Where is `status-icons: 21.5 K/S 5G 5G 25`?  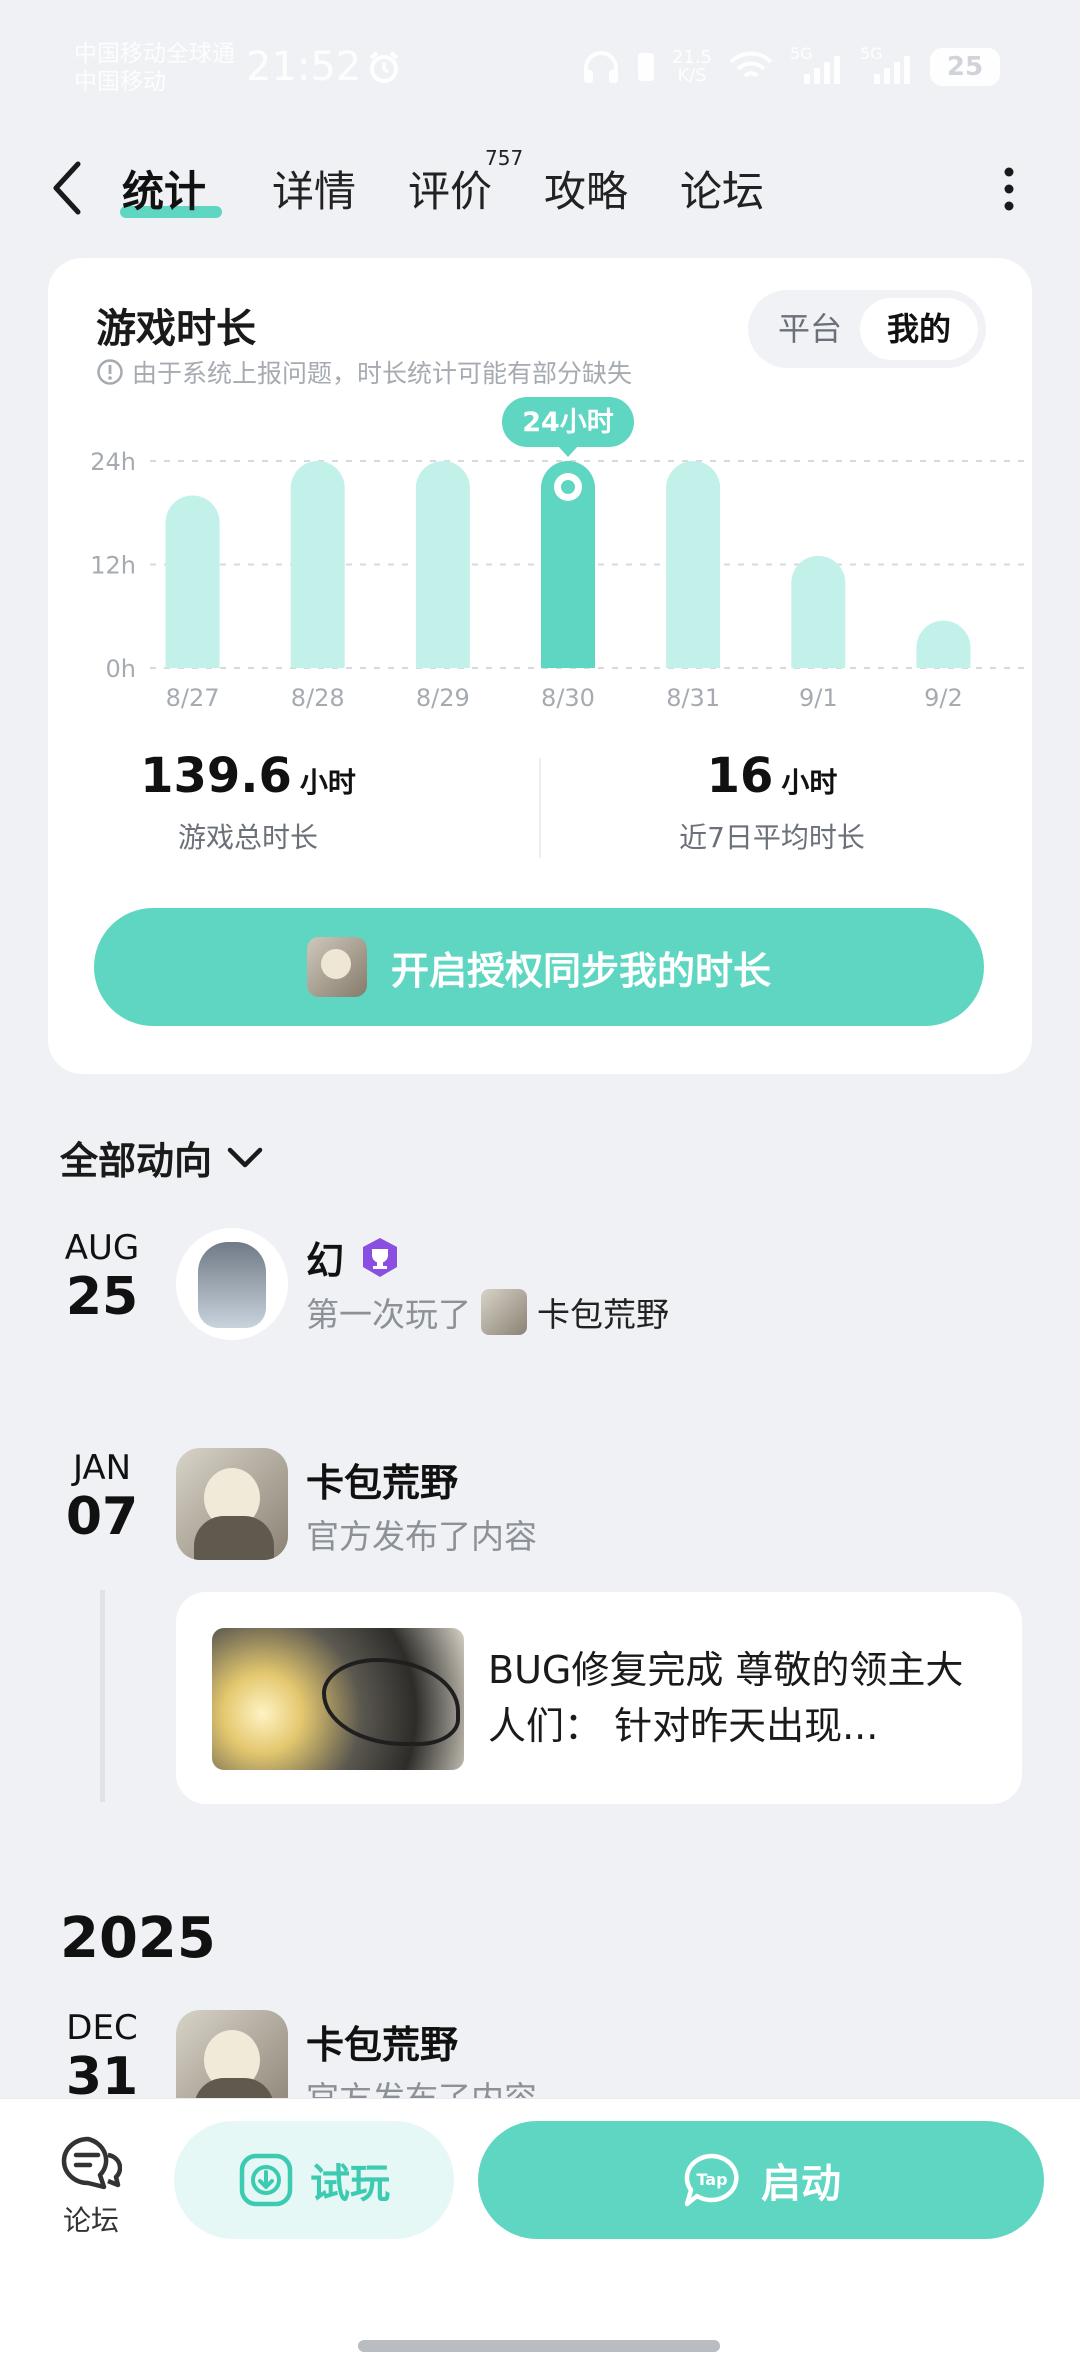 status-icons: 21.5 K/S 5G 5G 25 is located at coordinates (791, 65).